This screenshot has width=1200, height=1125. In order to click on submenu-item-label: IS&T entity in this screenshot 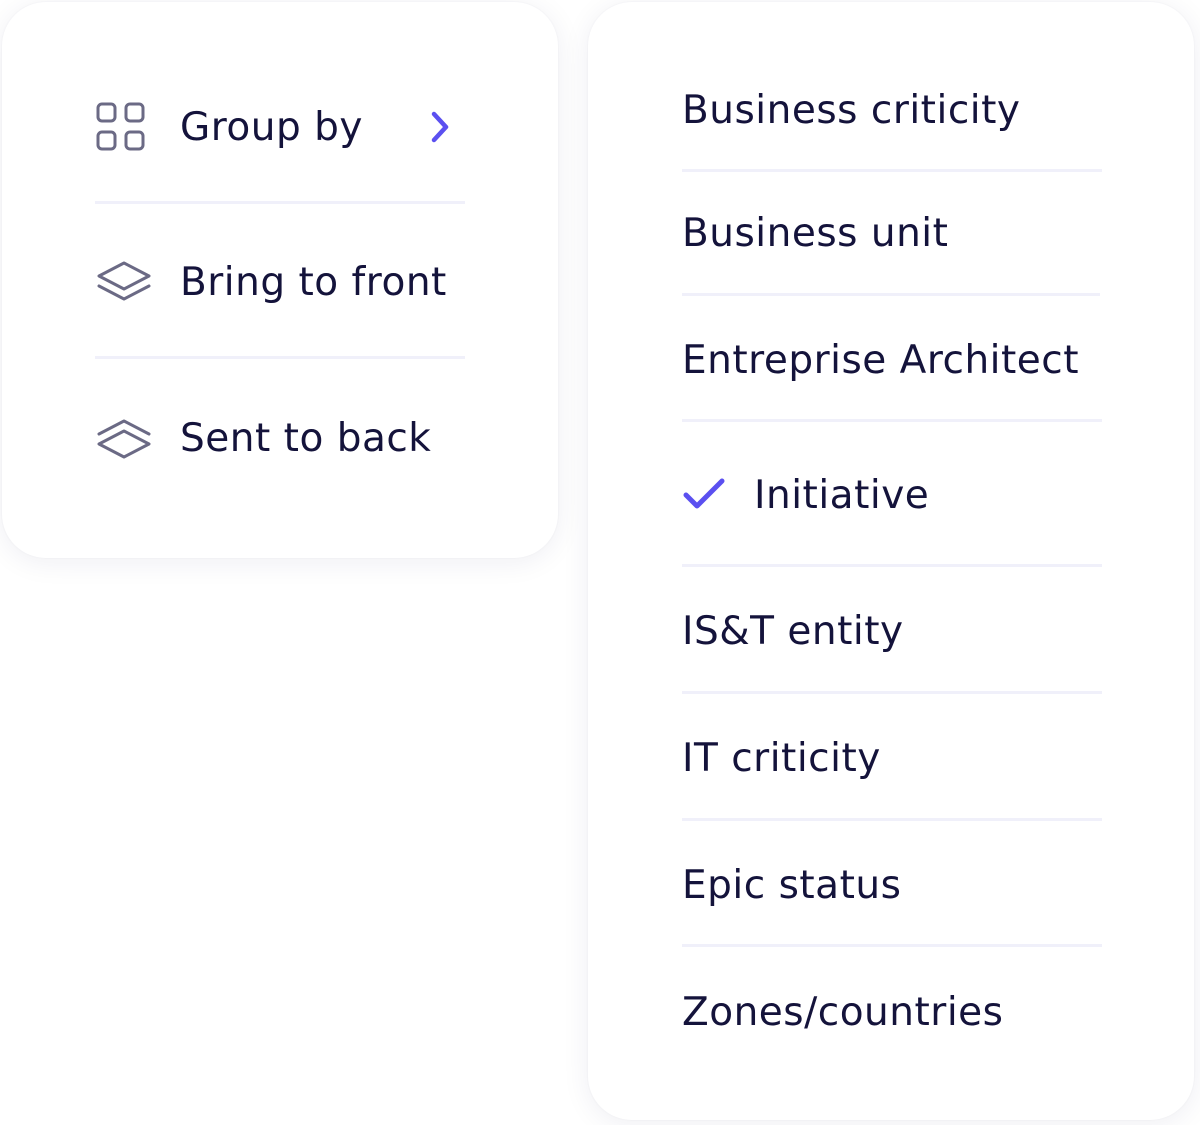, I will do `click(793, 631)`.